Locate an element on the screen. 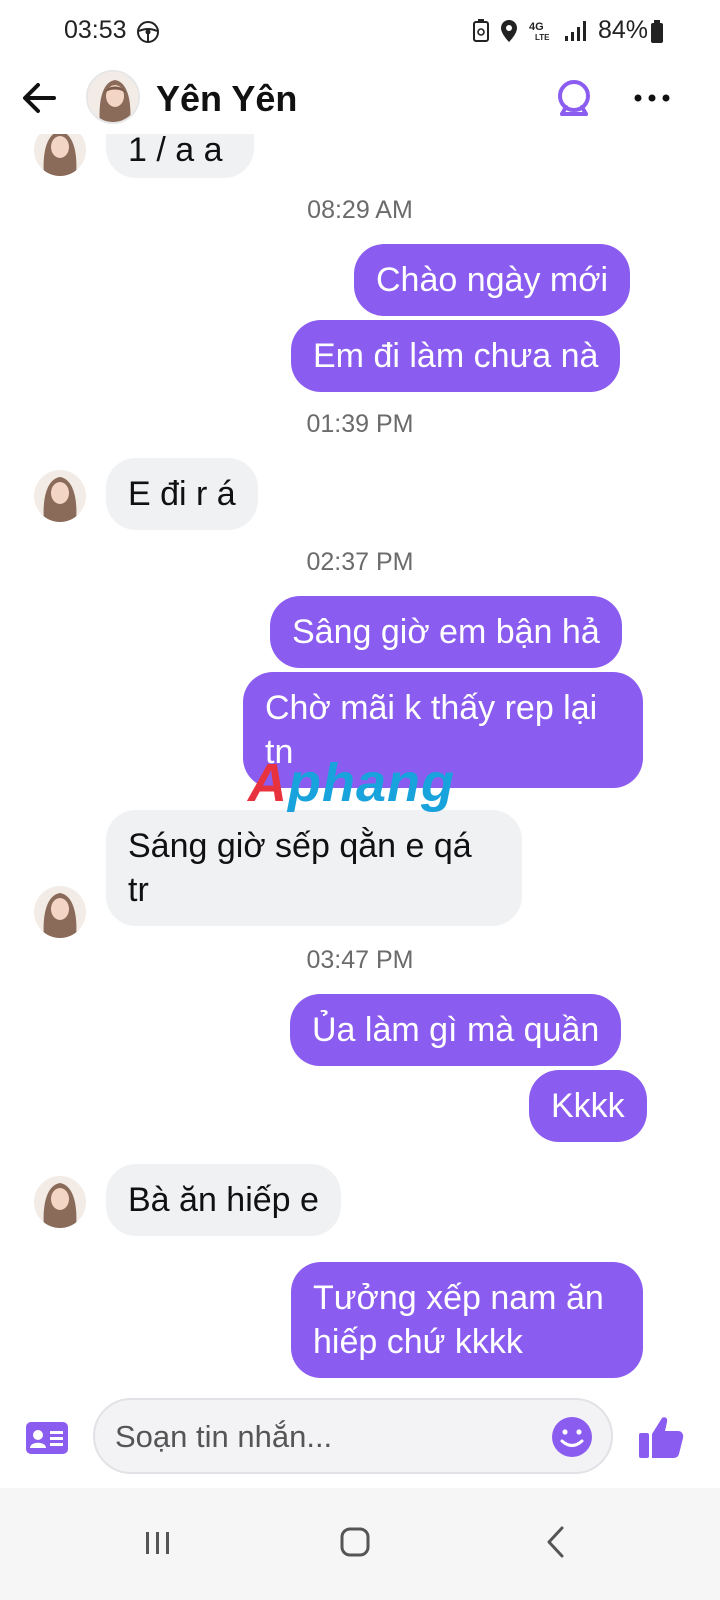  message-text: Kkkk is located at coordinates (588, 1106).